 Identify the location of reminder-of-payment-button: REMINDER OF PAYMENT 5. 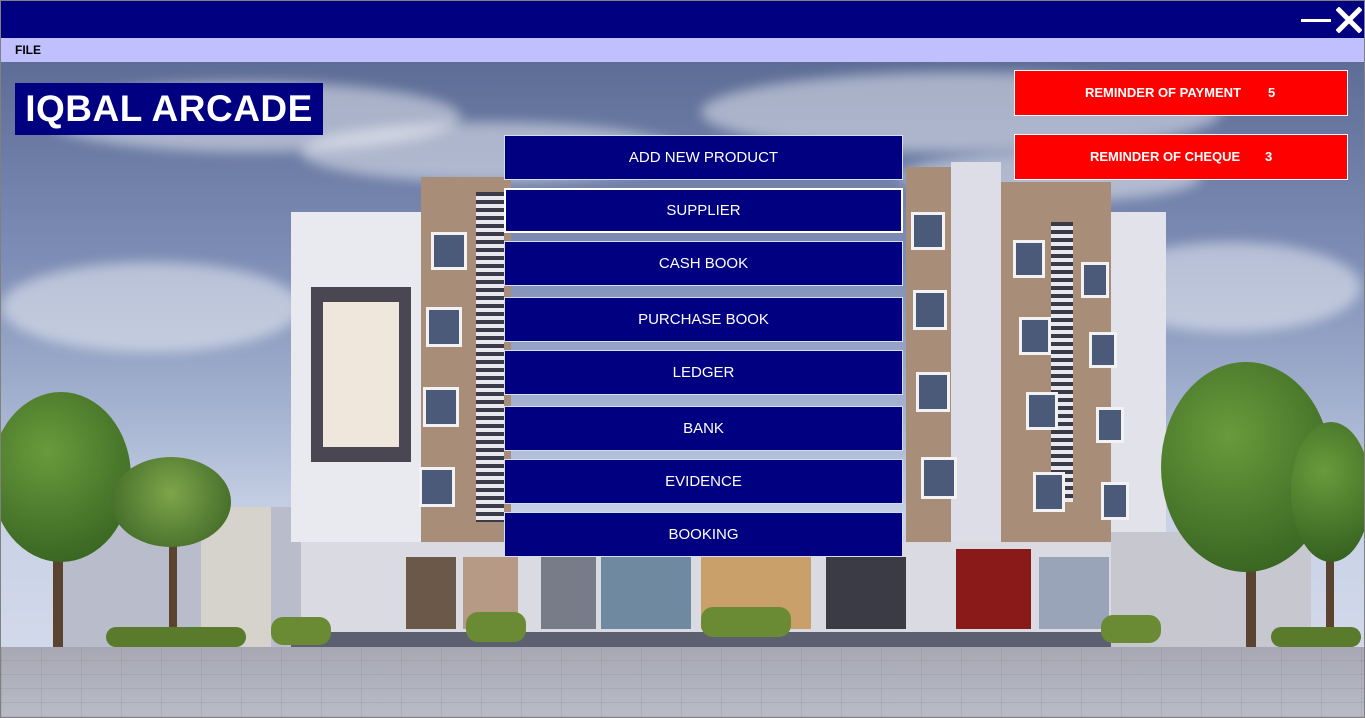
(1181, 93).